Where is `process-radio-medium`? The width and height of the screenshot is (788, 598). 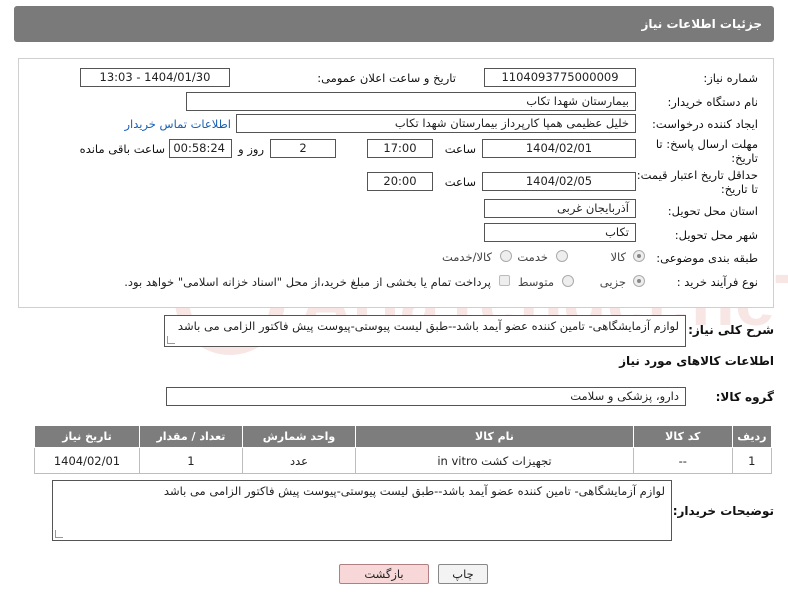
process-radio-medium is located at coordinates (568, 281).